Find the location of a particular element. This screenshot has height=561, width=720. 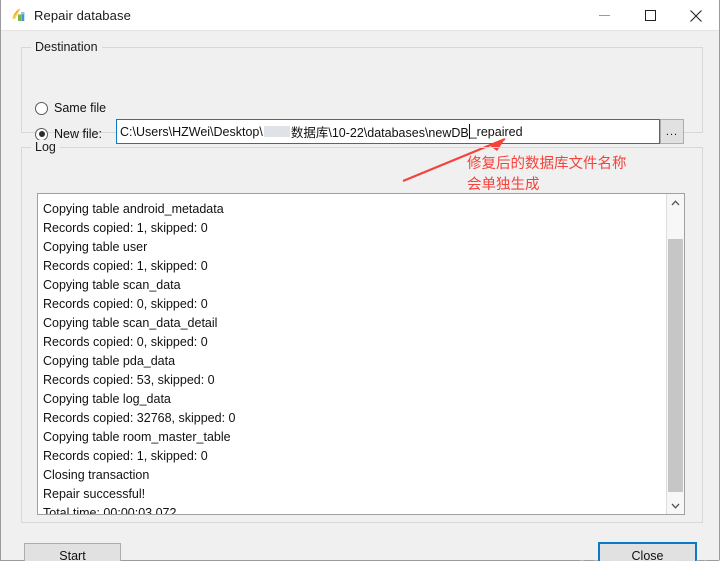

maximize-icon is located at coordinates (650, 15).